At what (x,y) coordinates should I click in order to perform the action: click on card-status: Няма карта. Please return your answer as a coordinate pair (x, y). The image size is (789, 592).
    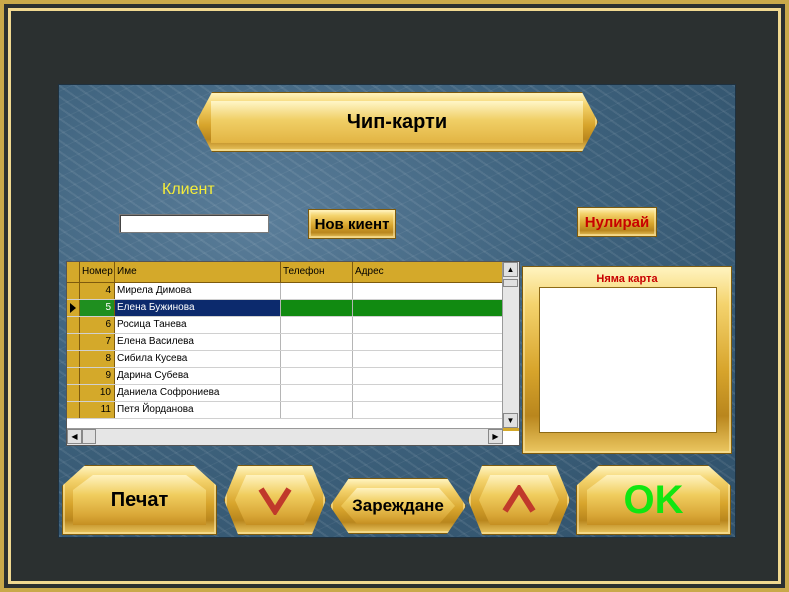
    Looking at the image, I should click on (627, 279).